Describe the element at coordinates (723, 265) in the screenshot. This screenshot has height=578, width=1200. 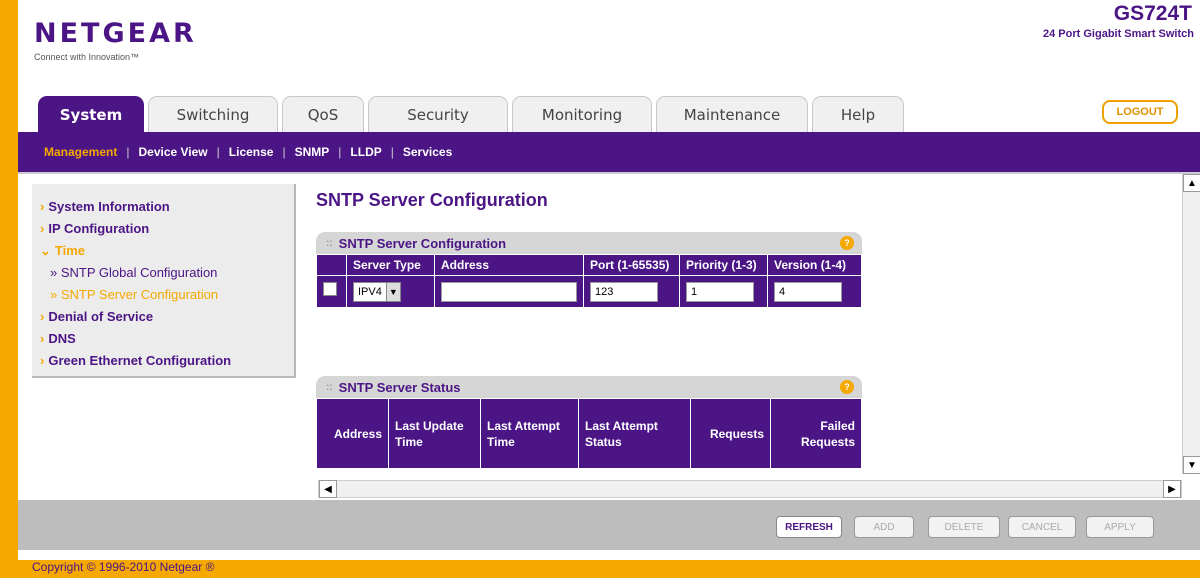
I see `col-priority: Priority (1-3)` at that location.